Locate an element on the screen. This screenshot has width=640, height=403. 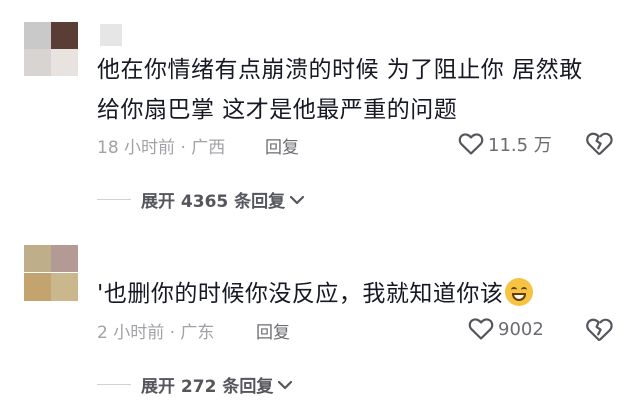
comment-meta: 2 小时前 · 广东 is located at coordinates (156, 333).